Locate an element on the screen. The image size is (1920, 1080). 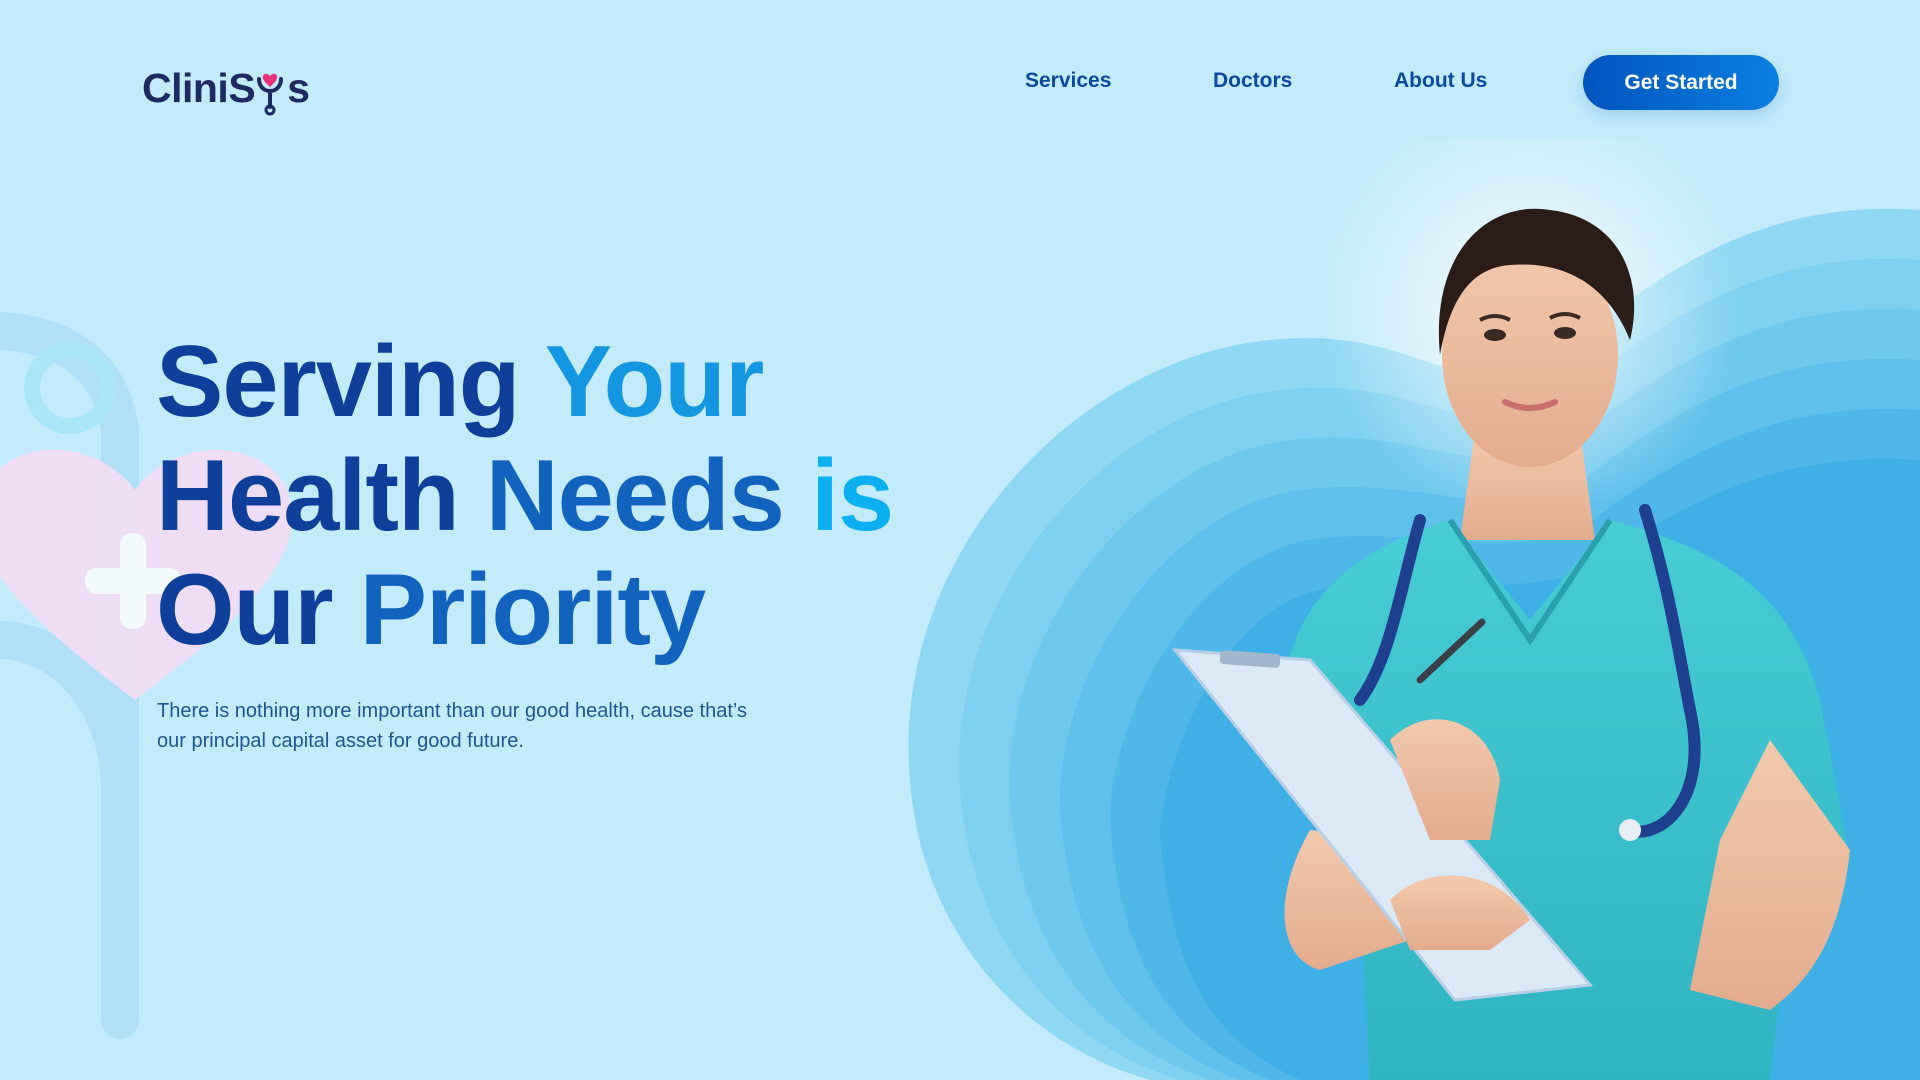
nav-link-services: Services is located at coordinates (1068, 81).